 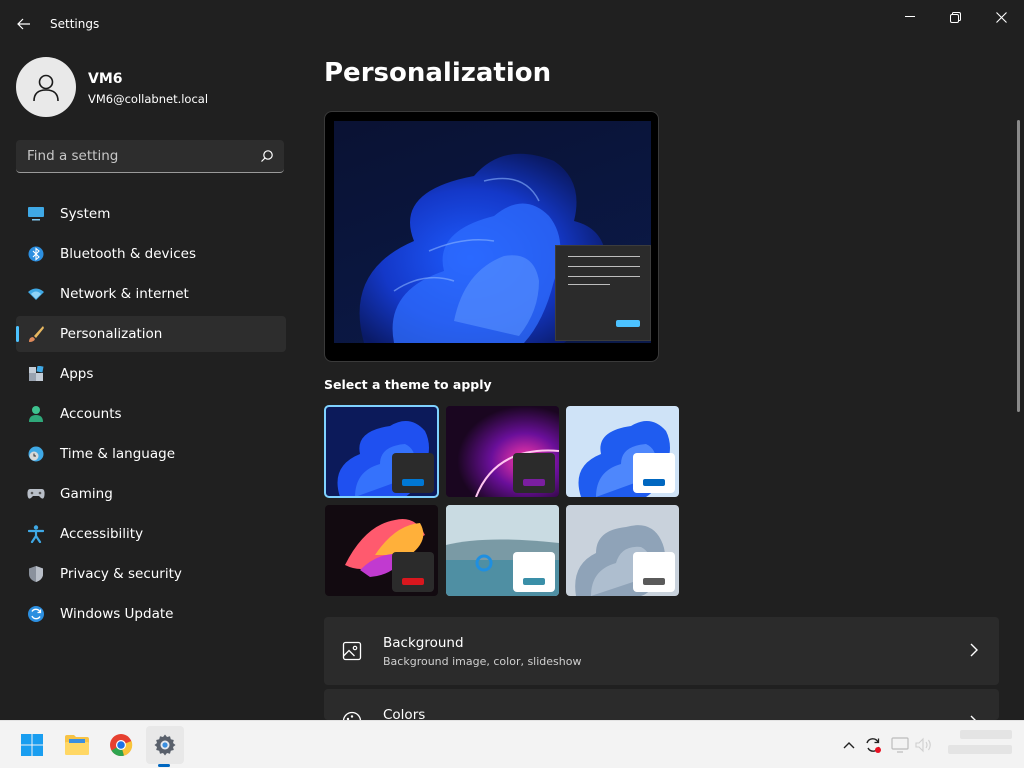 I want to click on network-monitor-icon, so click(x=900, y=745).